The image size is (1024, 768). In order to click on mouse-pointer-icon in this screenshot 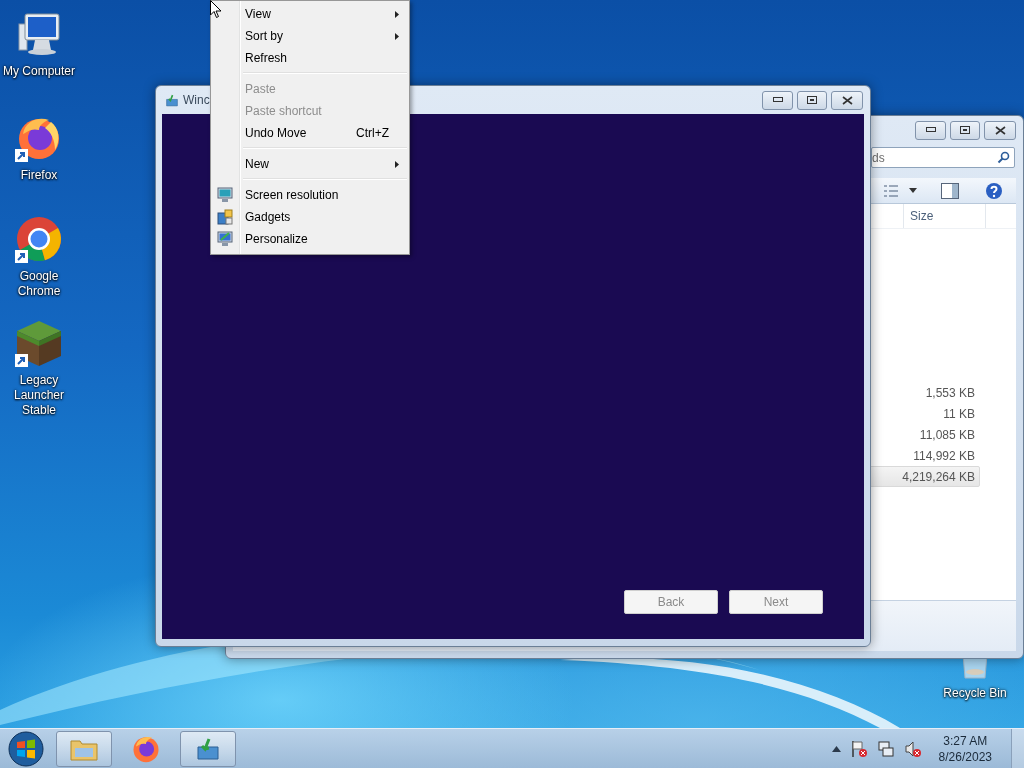, I will do `click(216, 9)`.